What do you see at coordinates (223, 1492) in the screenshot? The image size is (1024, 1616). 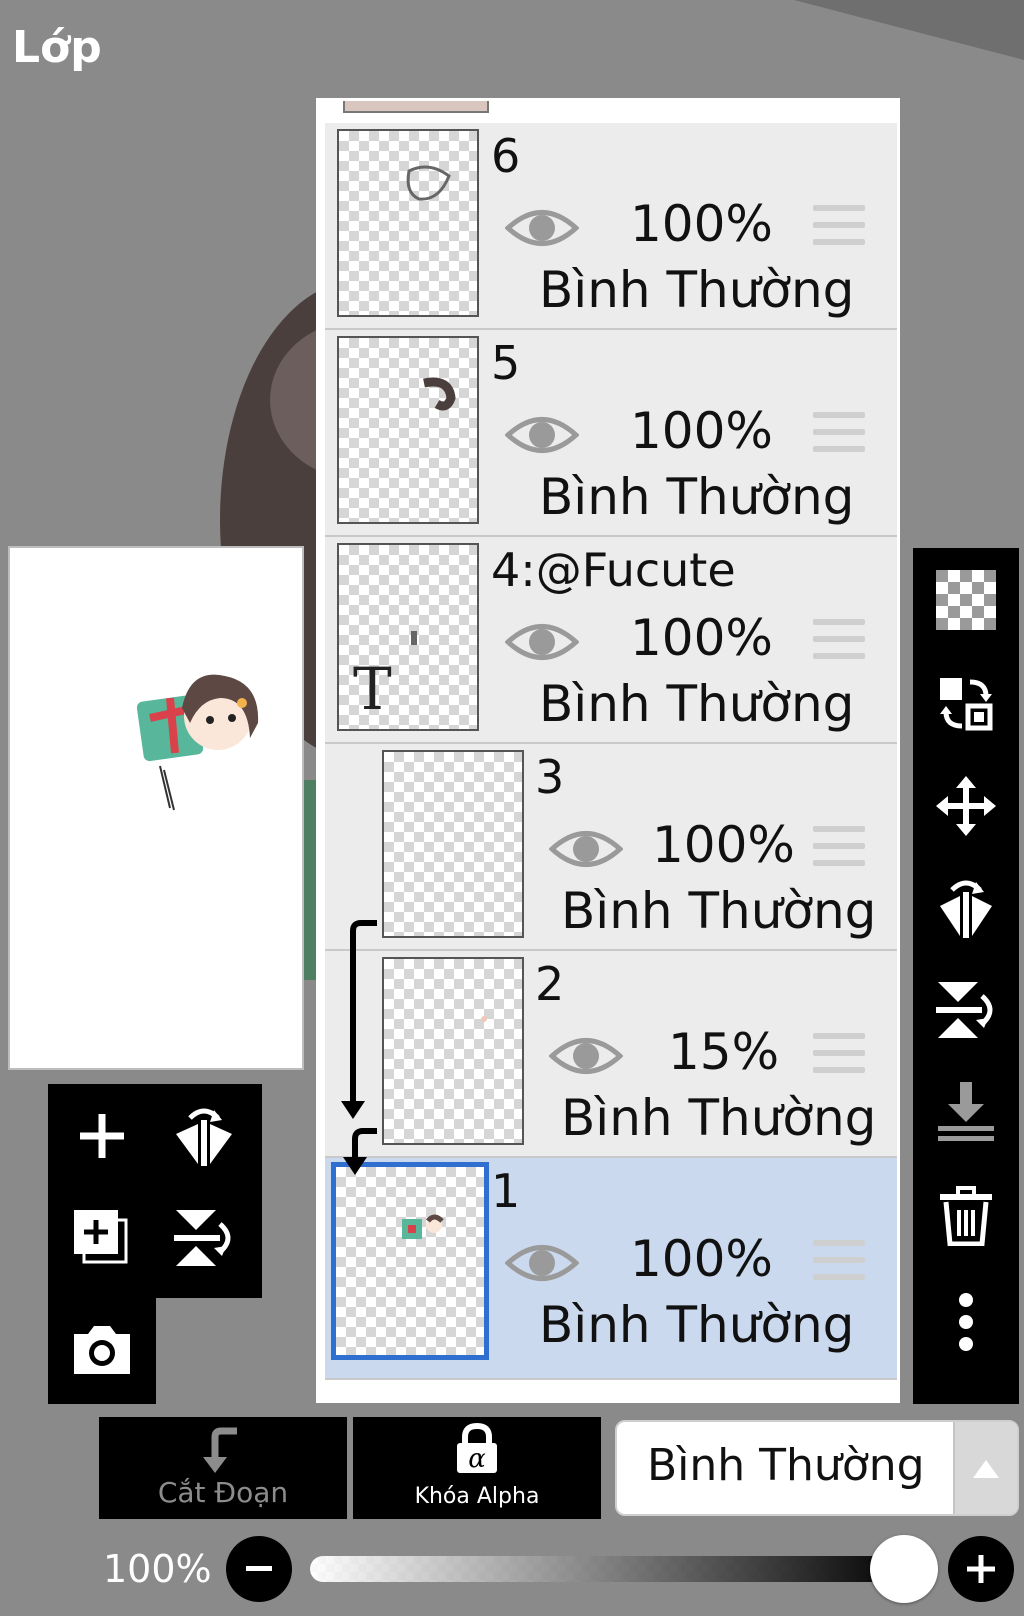 I see `clip-label: Cắt Đoạn` at bounding box center [223, 1492].